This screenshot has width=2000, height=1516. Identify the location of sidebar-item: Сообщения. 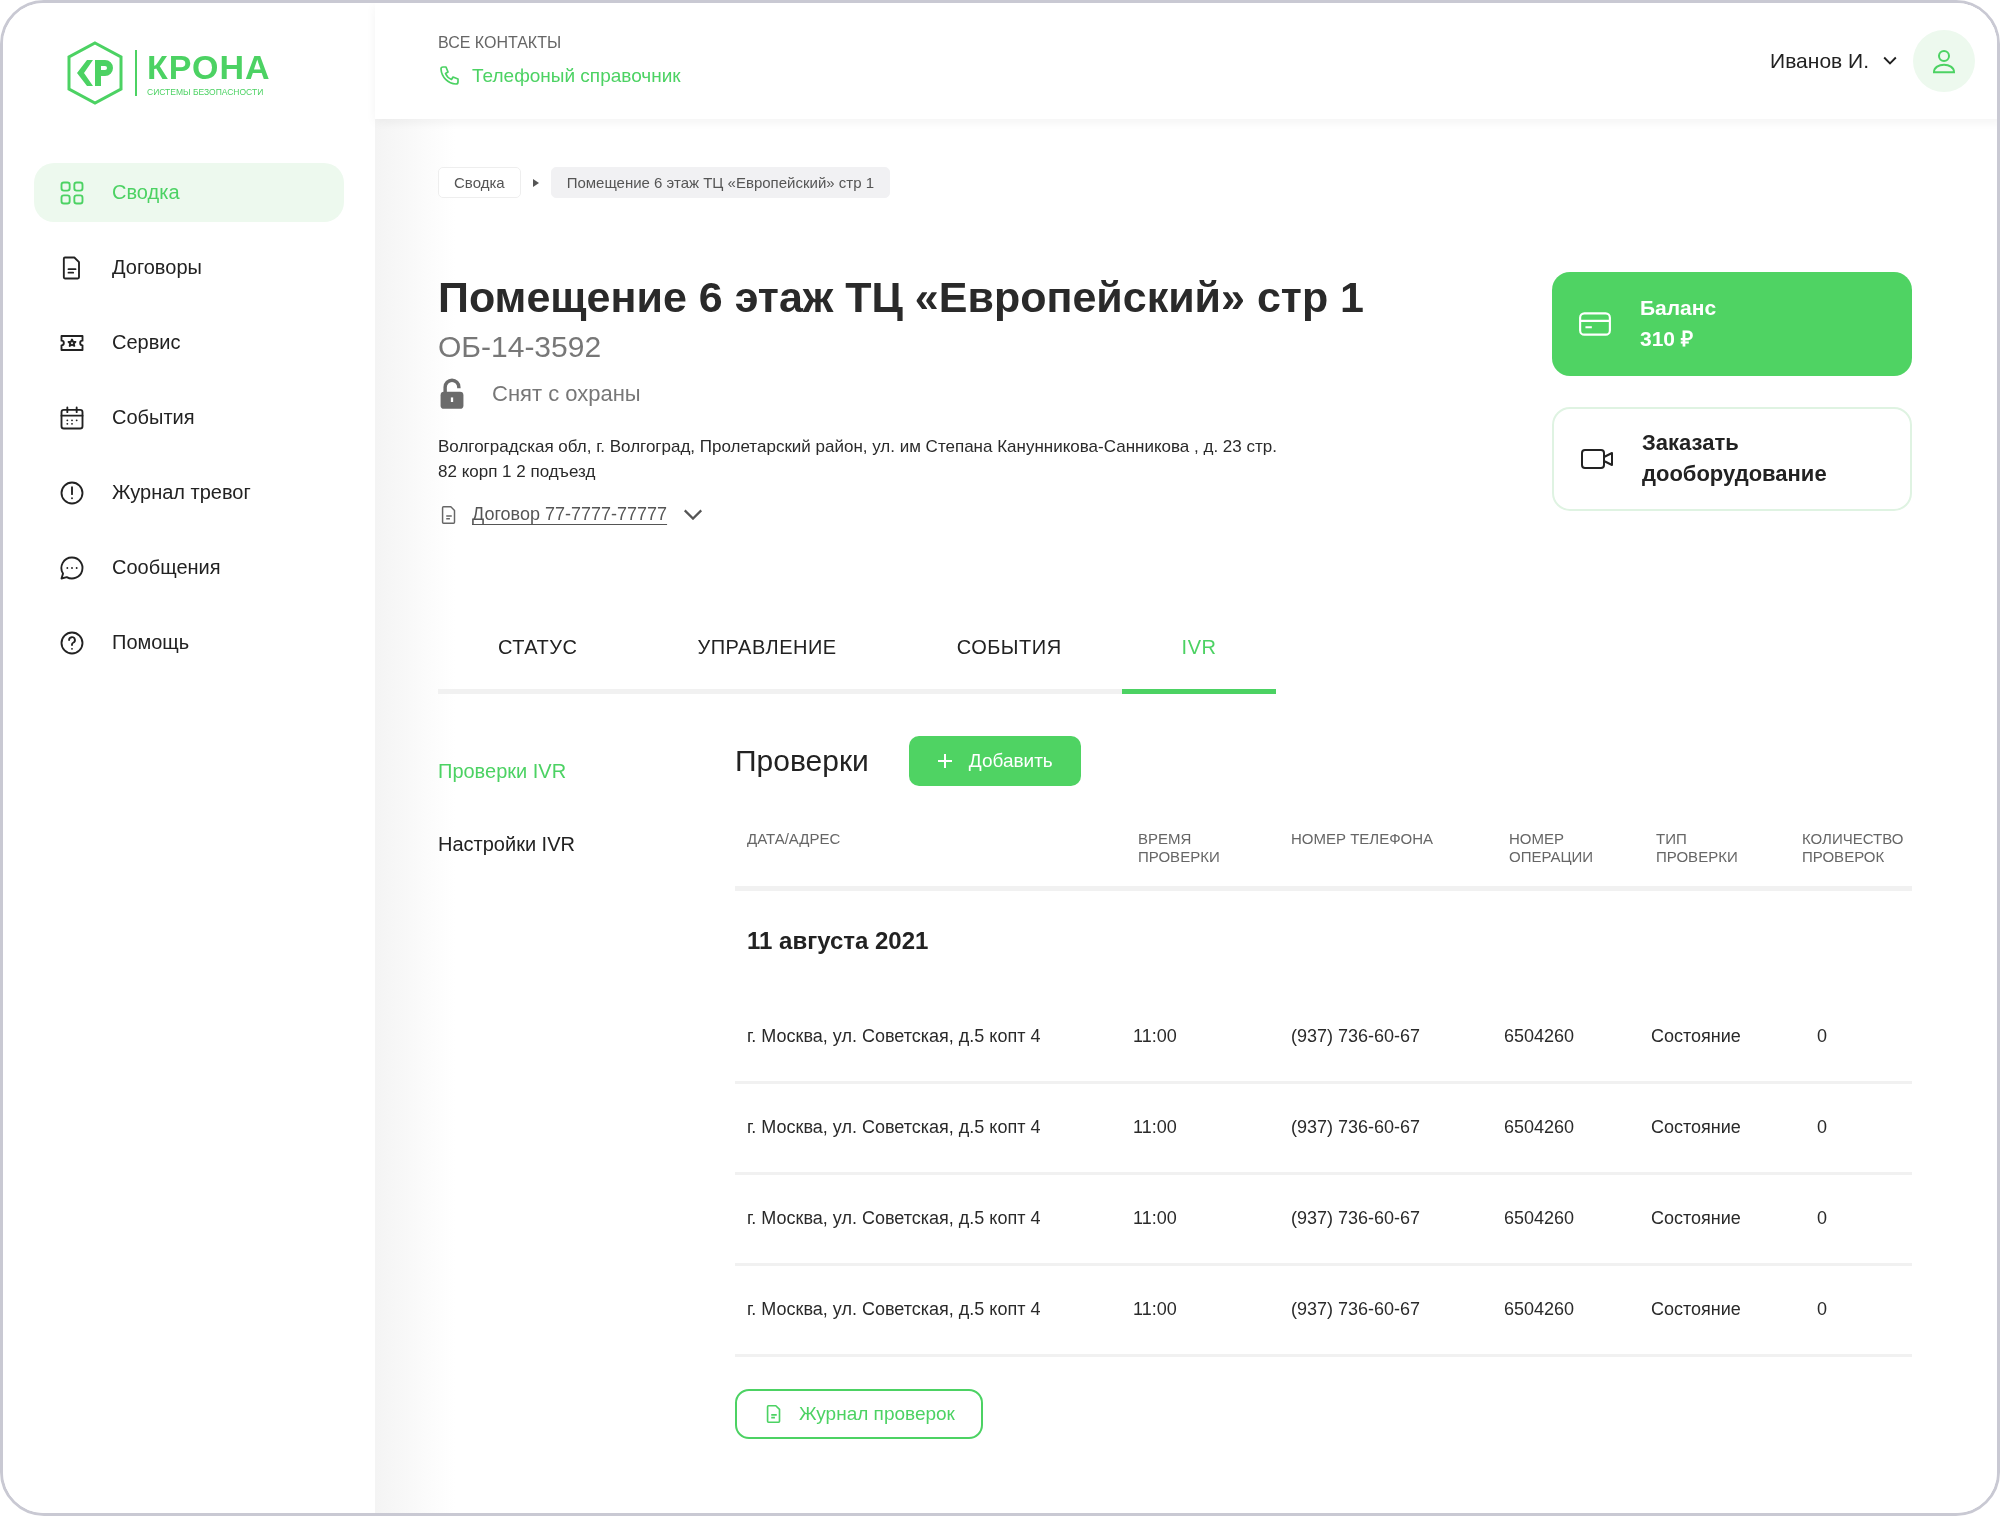
(189, 567).